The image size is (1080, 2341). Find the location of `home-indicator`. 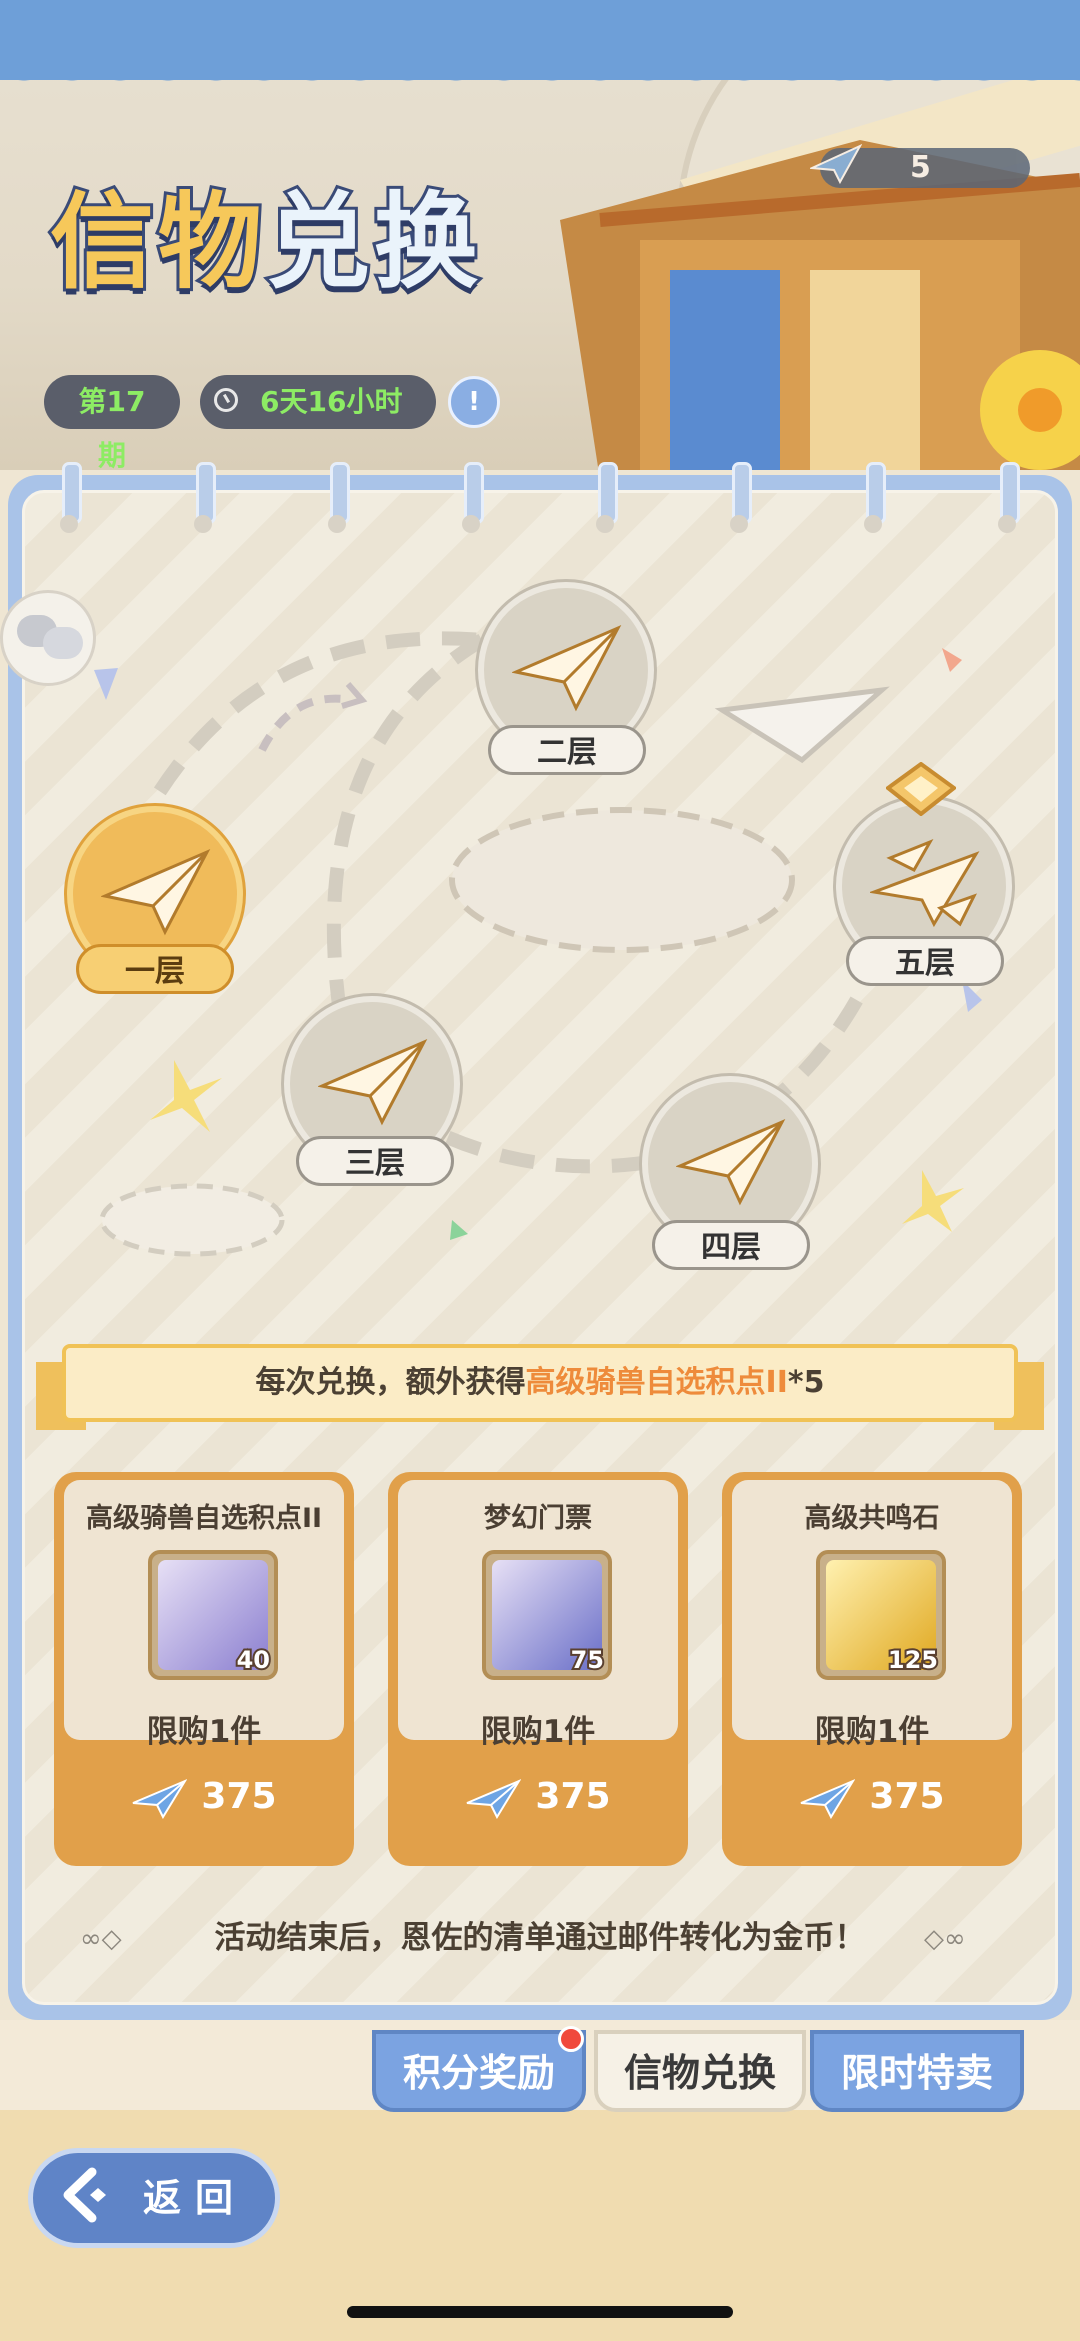

home-indicator is located at coordinates (540, 2312).